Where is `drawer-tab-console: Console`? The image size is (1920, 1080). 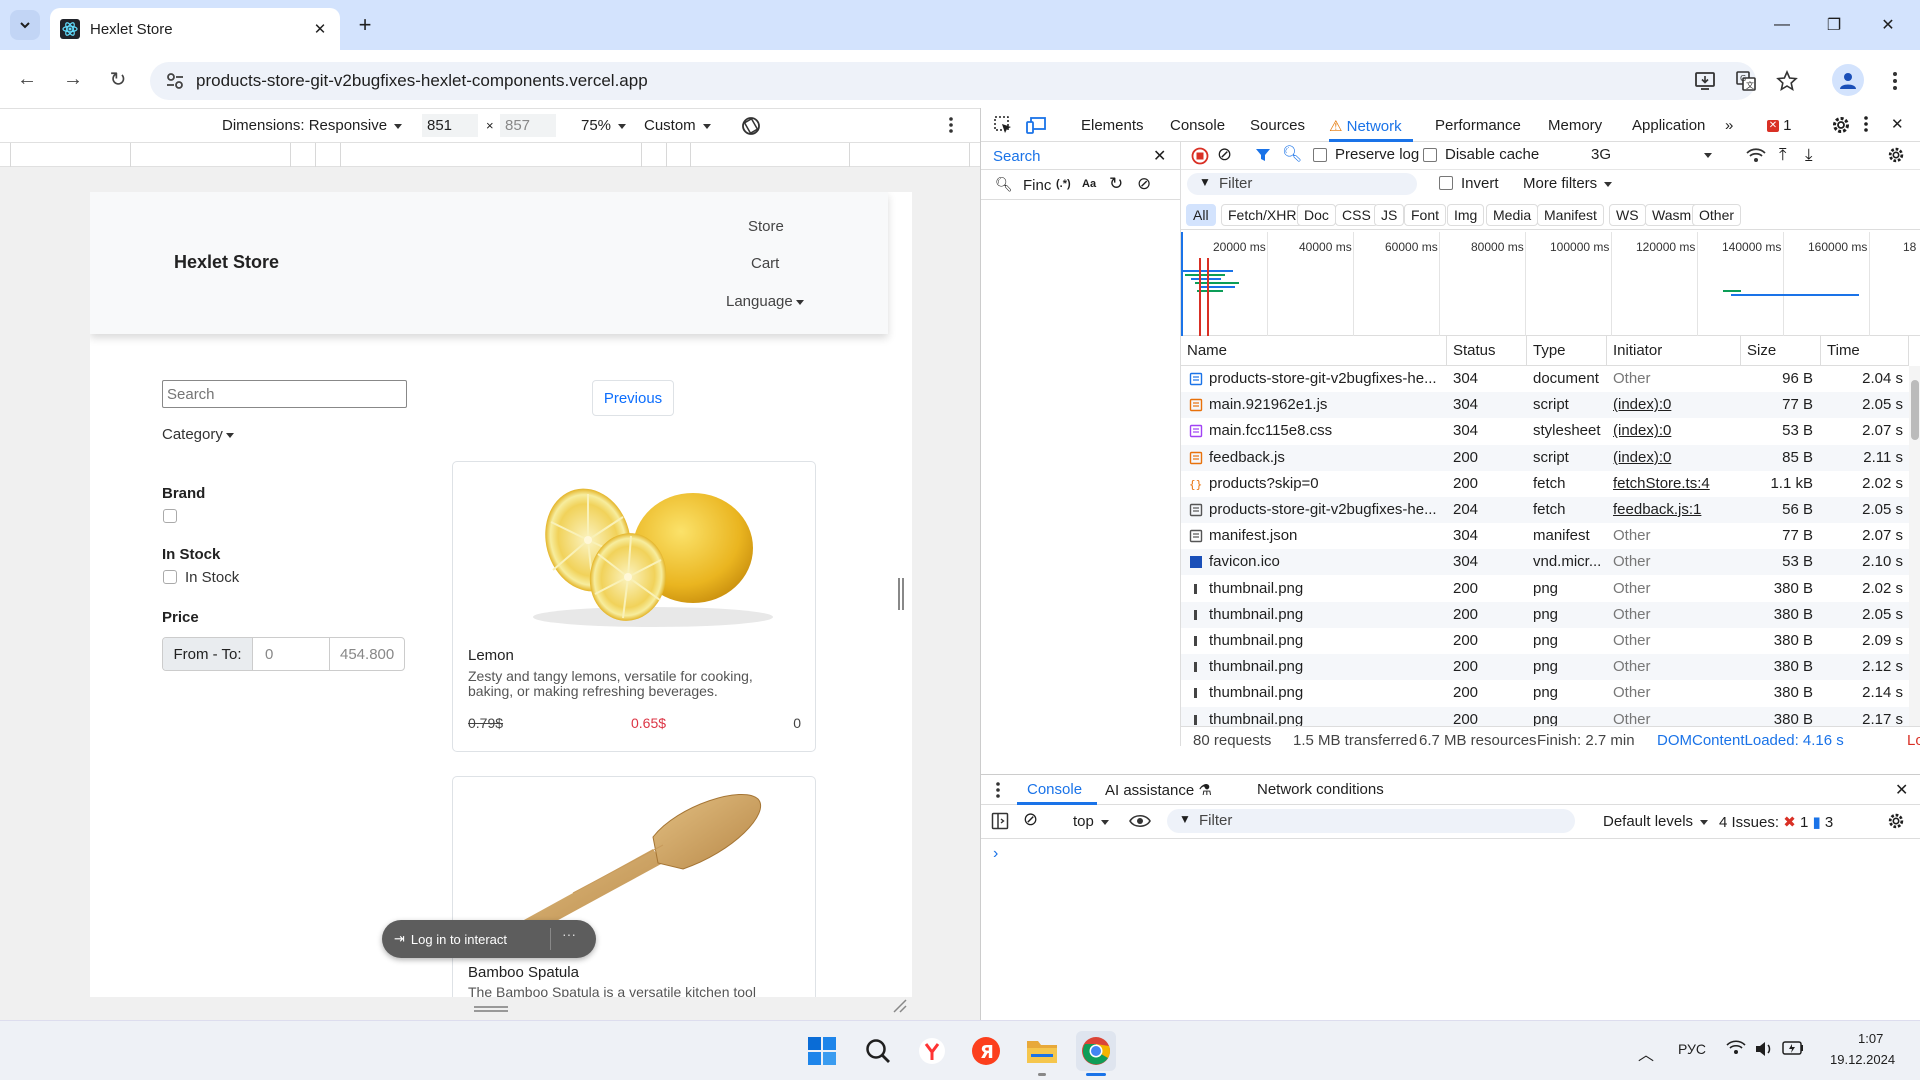 drawer-tab-console: Console is located at coordinates (1054, 789).